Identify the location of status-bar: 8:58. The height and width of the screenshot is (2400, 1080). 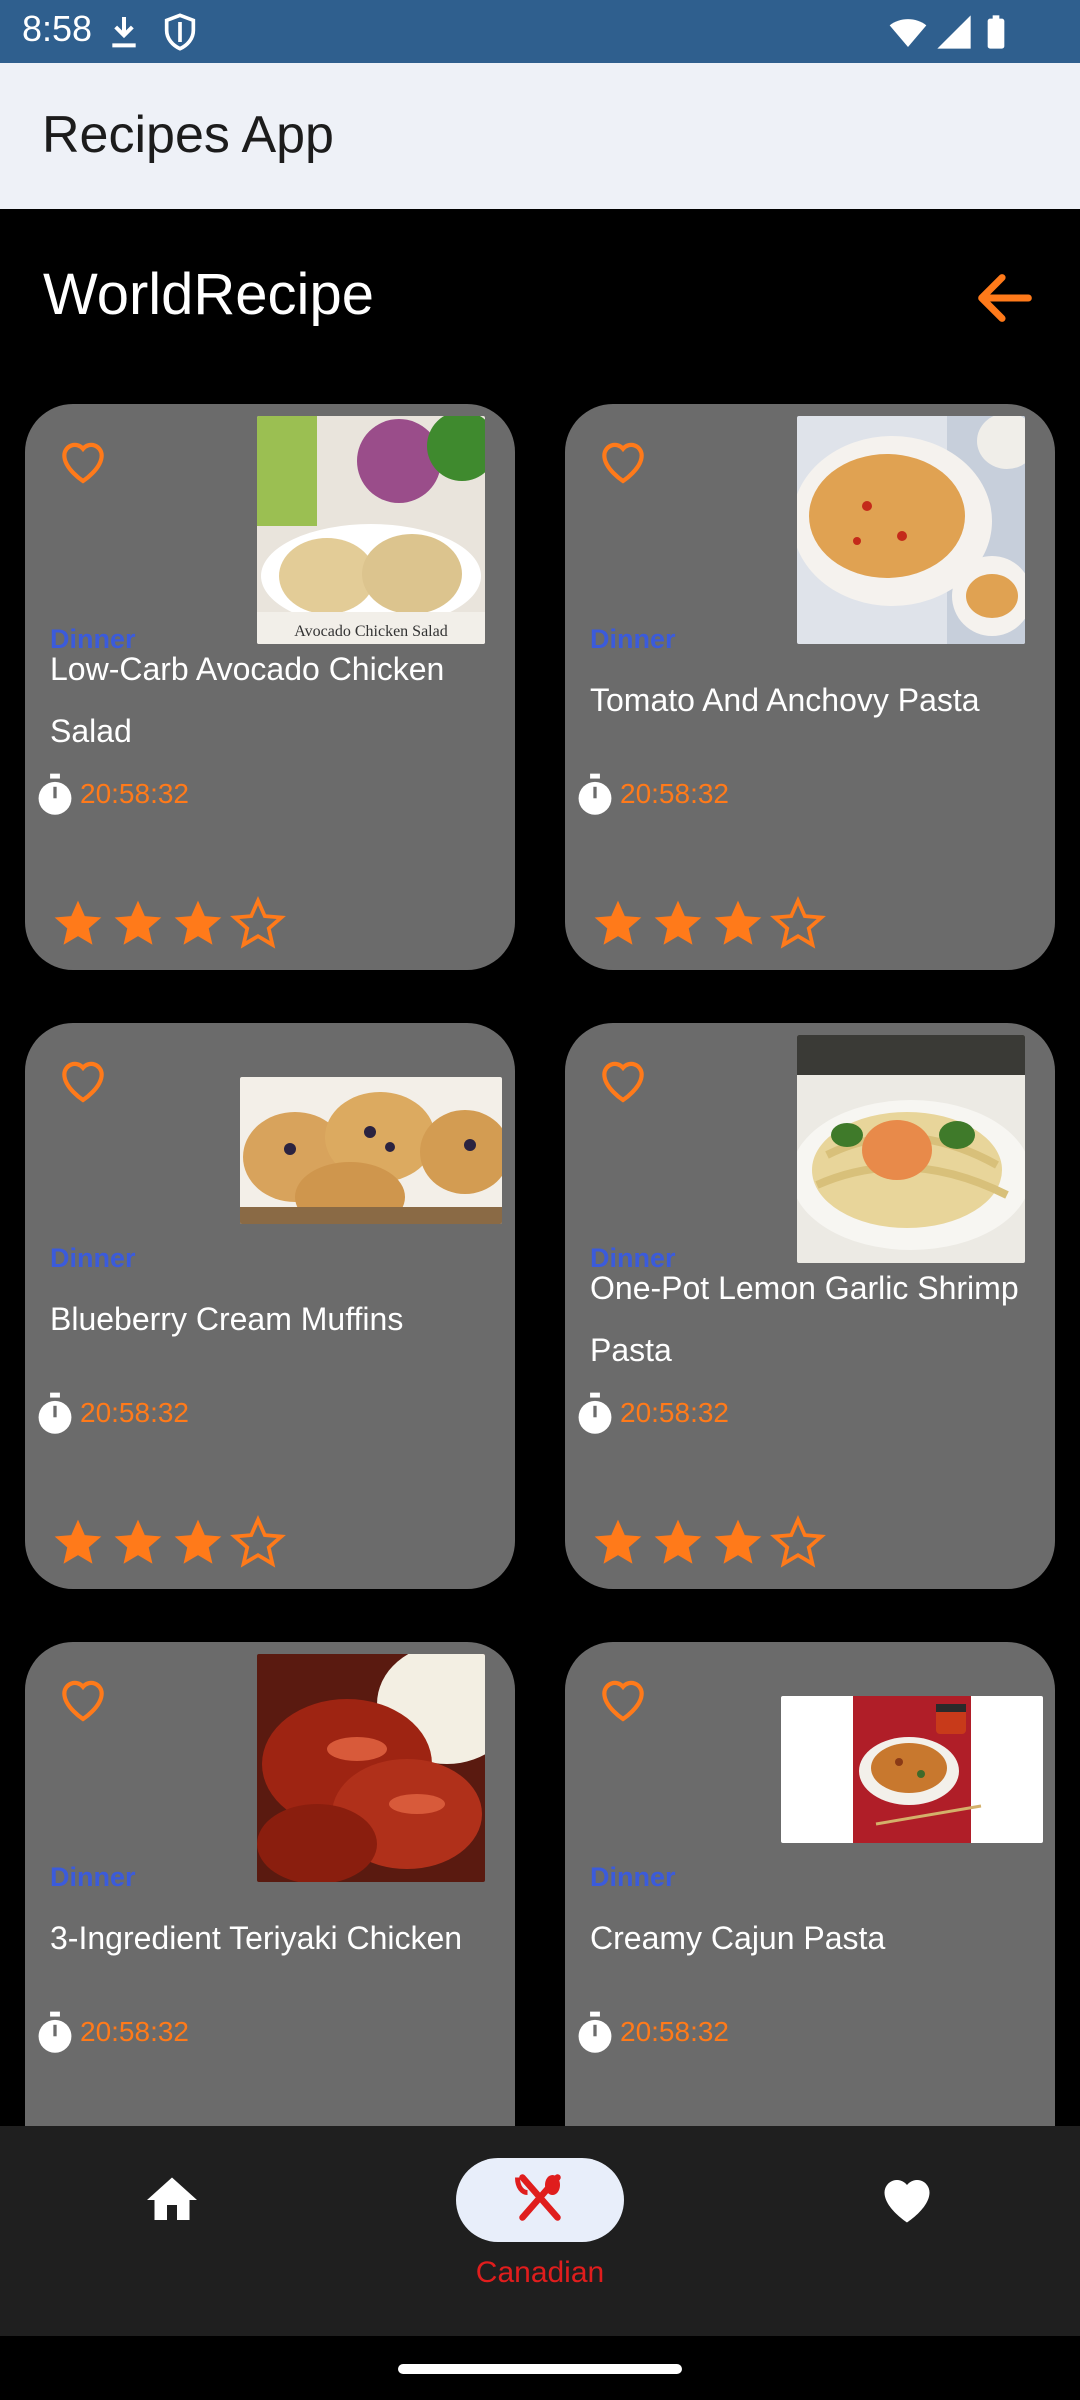
(540, 31).